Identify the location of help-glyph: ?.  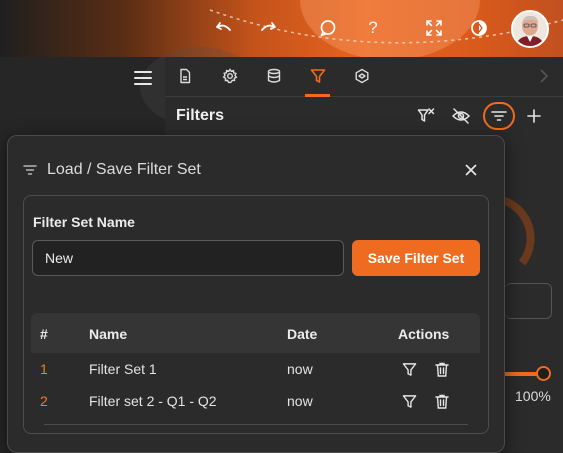
(373, 27).